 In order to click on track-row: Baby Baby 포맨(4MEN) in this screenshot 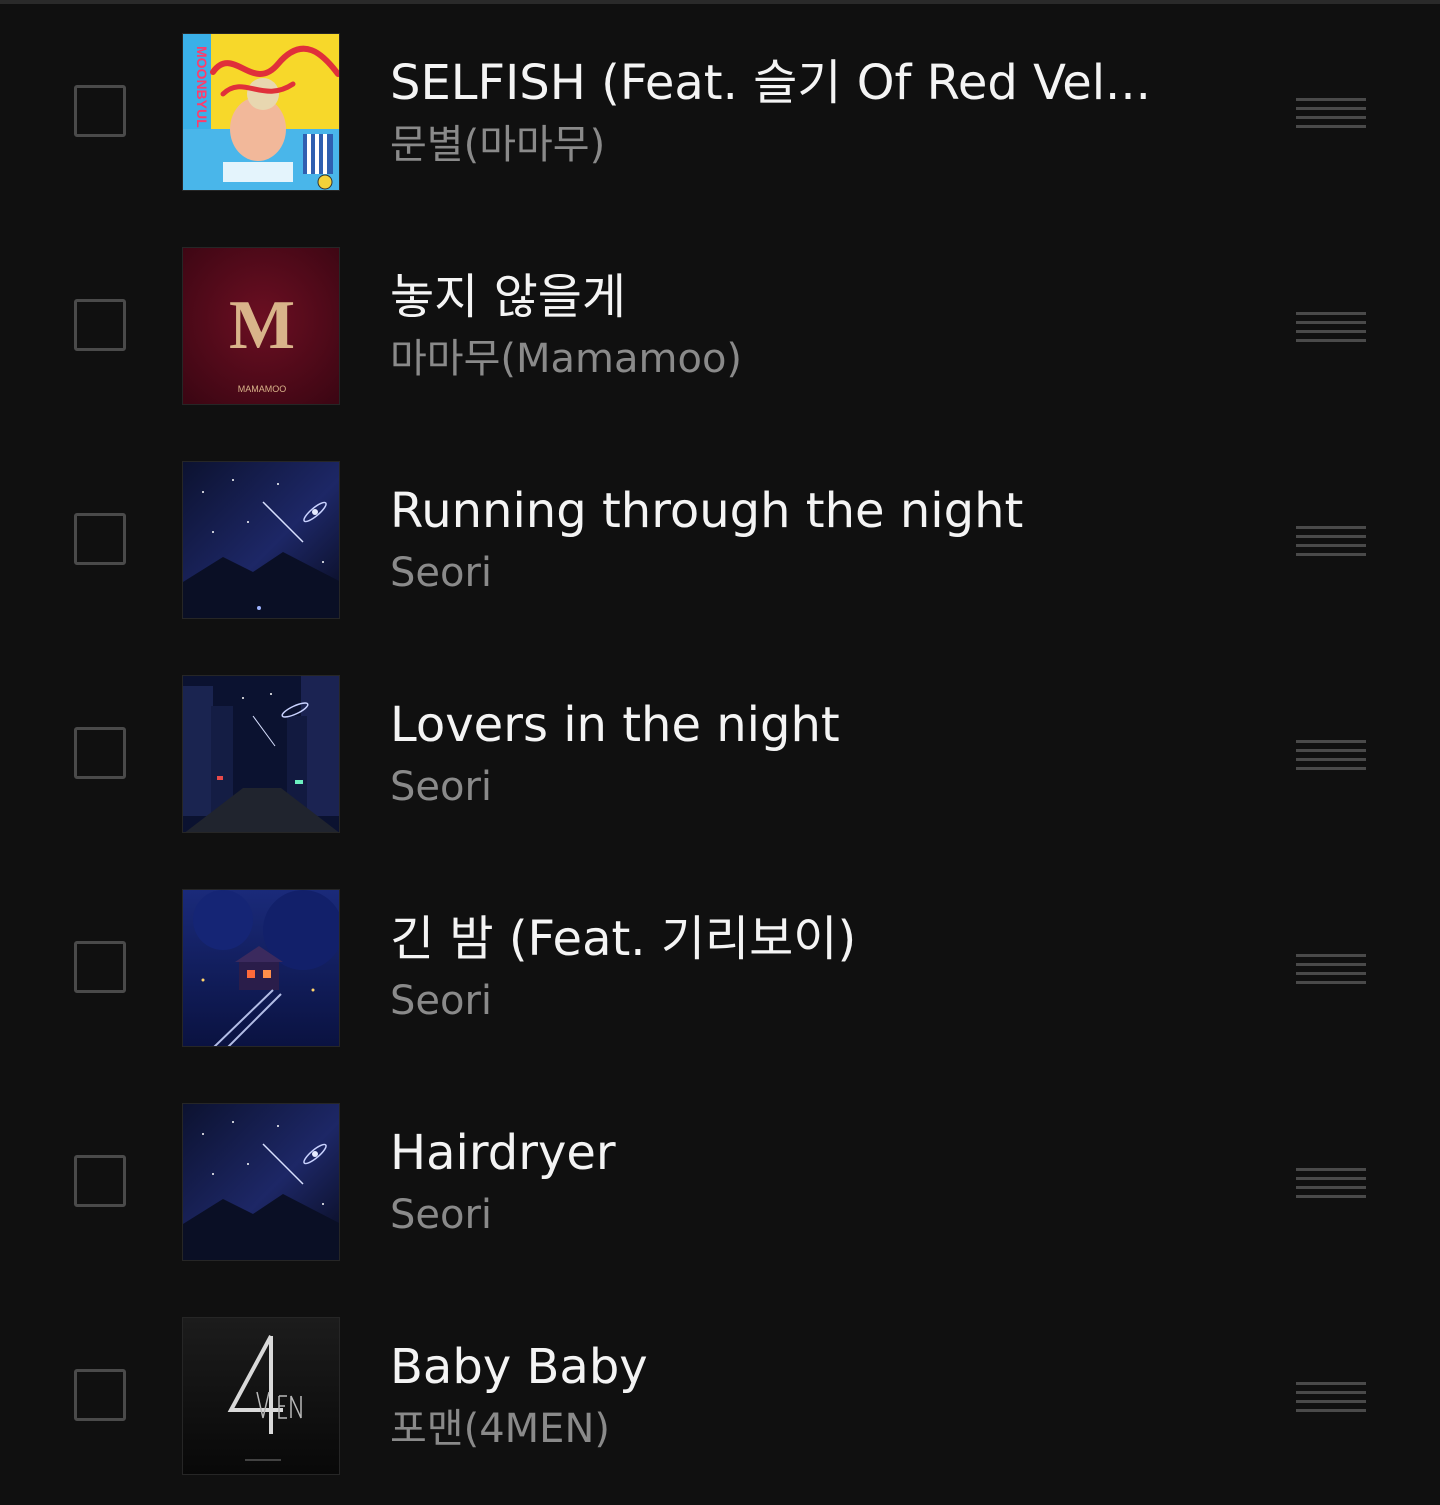, I will do `click(720, 1397)`.